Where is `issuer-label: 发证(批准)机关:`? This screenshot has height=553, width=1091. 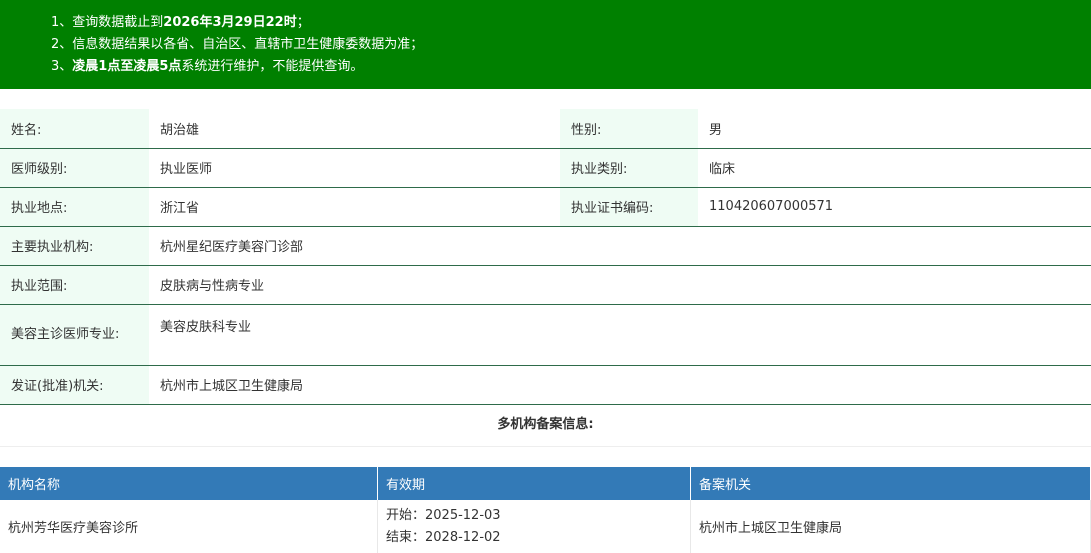
issuer-label: 发证(批准)机关: is located at coordinates (74, 385).